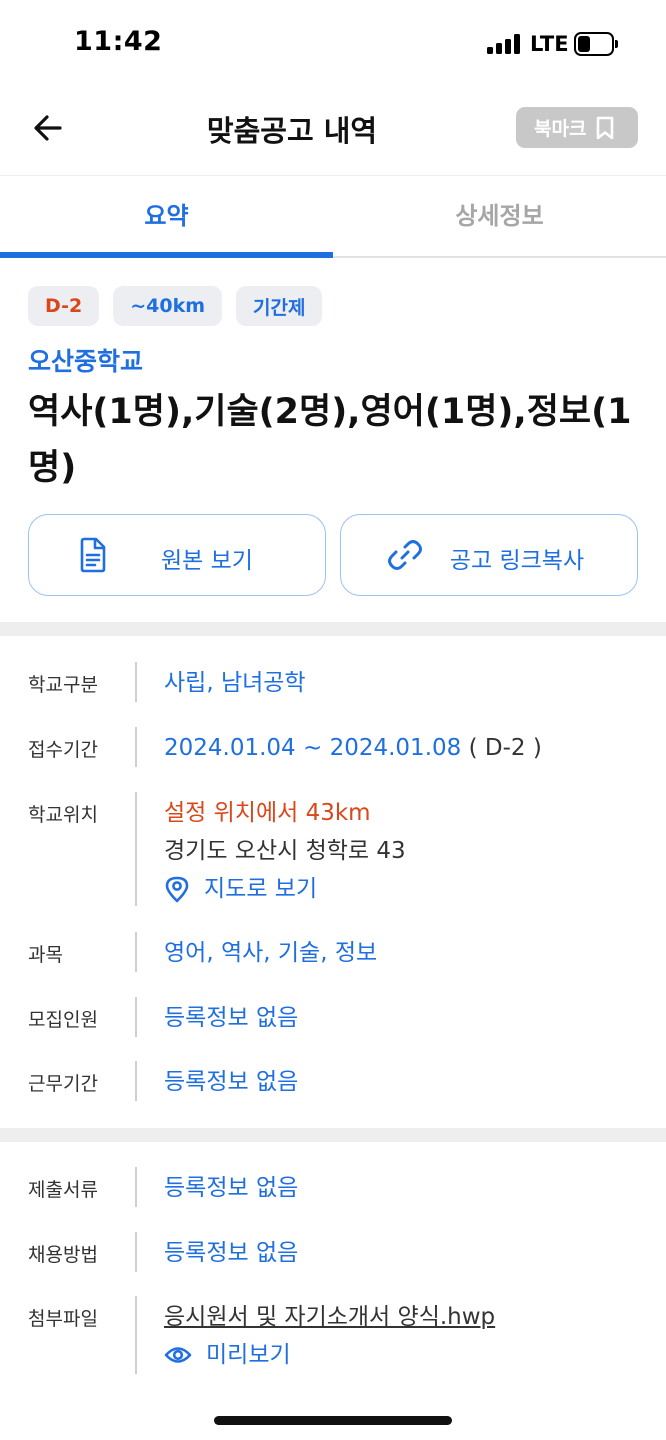  Describe the element at coordinates (517, 561) in the screenshot. I see `copy-link-label: 공고 링크복사` at that location.